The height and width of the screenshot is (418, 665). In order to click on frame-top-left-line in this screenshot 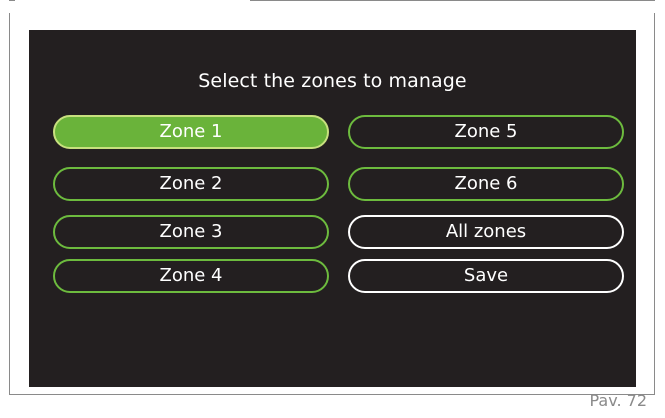, I will do `click(12, 0)`.